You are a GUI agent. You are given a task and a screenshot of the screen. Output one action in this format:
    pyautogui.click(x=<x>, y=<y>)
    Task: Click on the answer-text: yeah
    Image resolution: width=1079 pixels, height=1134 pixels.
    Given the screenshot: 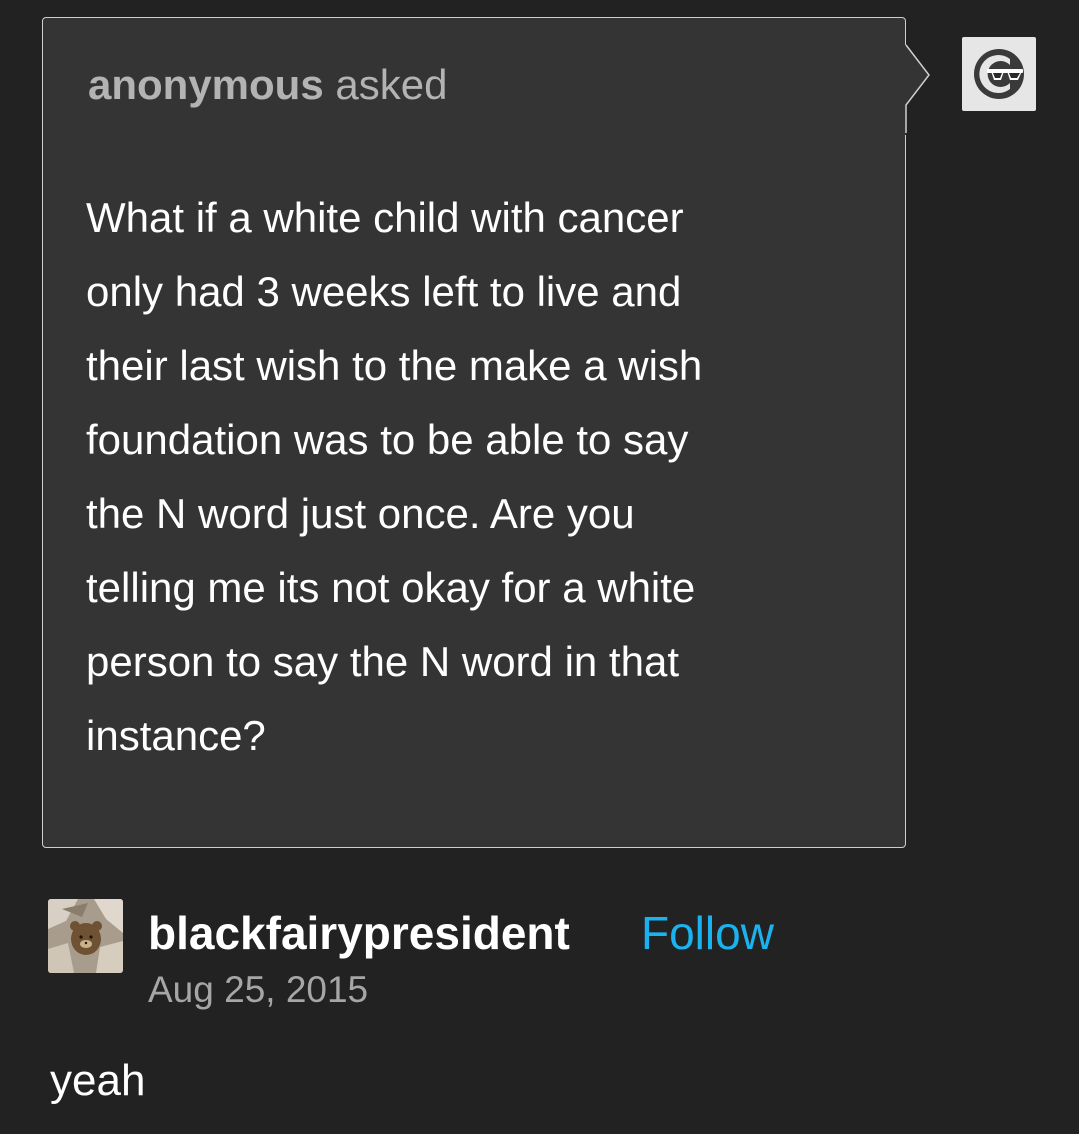 What is the action you would take?
    pyautogui.click(x=98, y=1080)
    